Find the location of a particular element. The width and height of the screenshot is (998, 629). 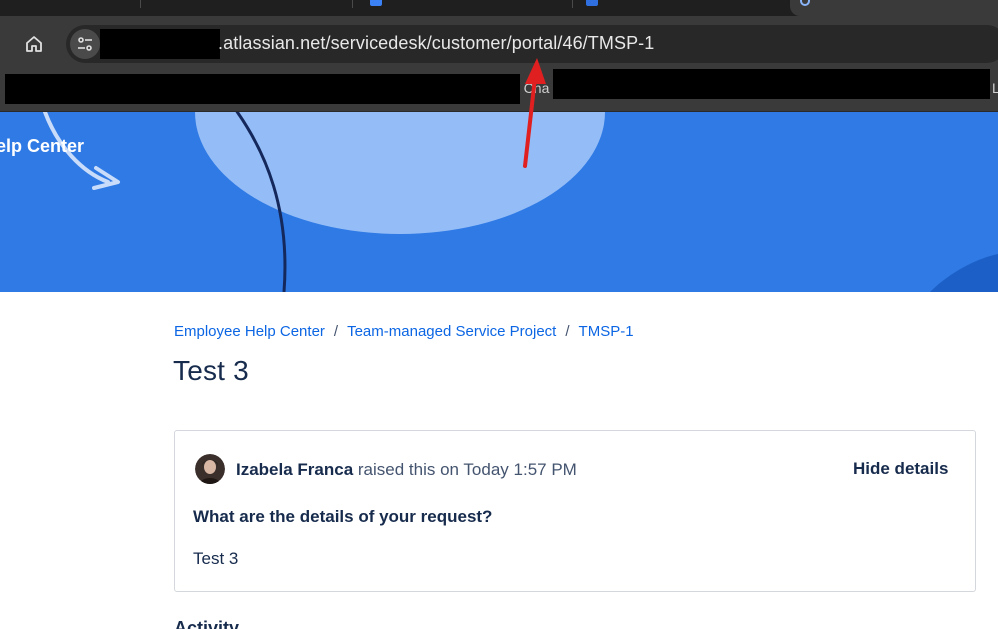

activity-heading: Activity is located at coordinates (207, 623).